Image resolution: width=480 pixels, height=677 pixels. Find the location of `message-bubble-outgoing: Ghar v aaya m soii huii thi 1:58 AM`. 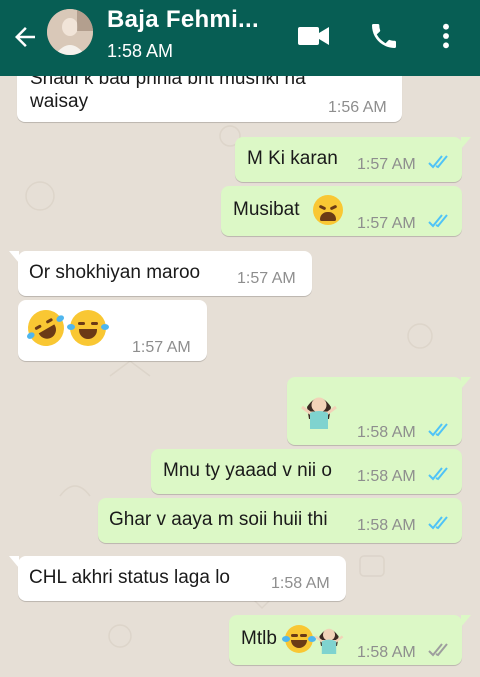

message-bubble-outgoing: Ghar v aaya m soii huii thi 1:58 AM is located at coordinates (280, 520).